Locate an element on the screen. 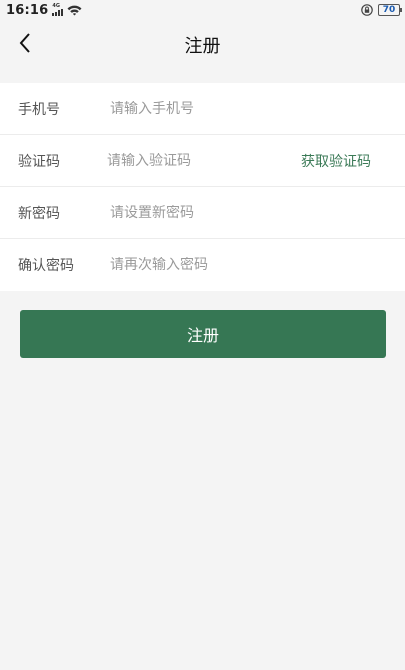  status-left: 16:16 4G is located at coordinates (44, 10).